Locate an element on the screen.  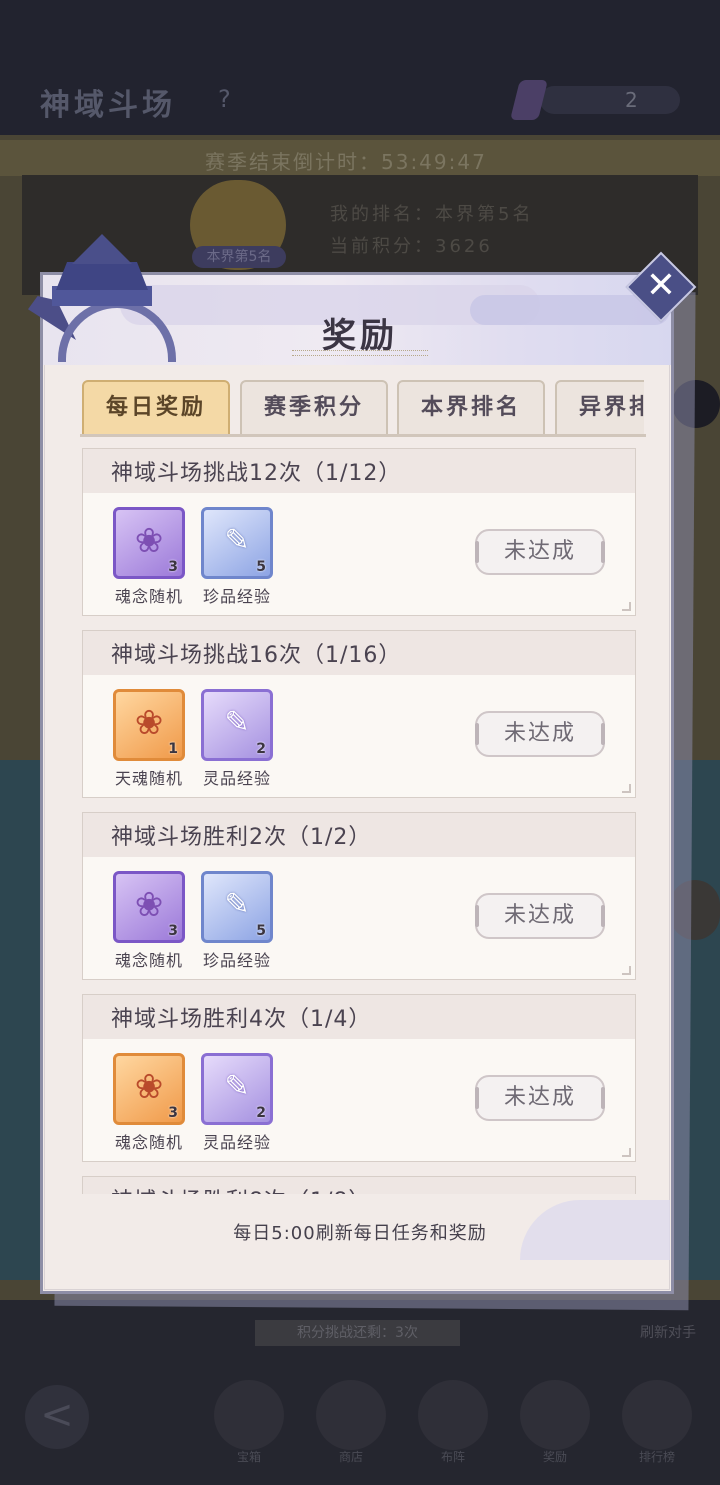
back-button: < is located at coordinates (57, 1417).